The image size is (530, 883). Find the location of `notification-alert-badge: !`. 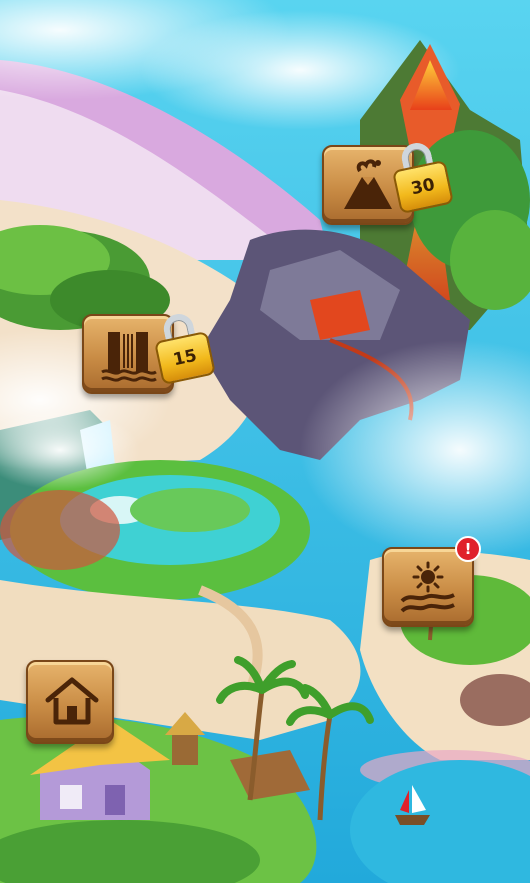

notification-alert-badge: ! is located at coordinates (468, 549).